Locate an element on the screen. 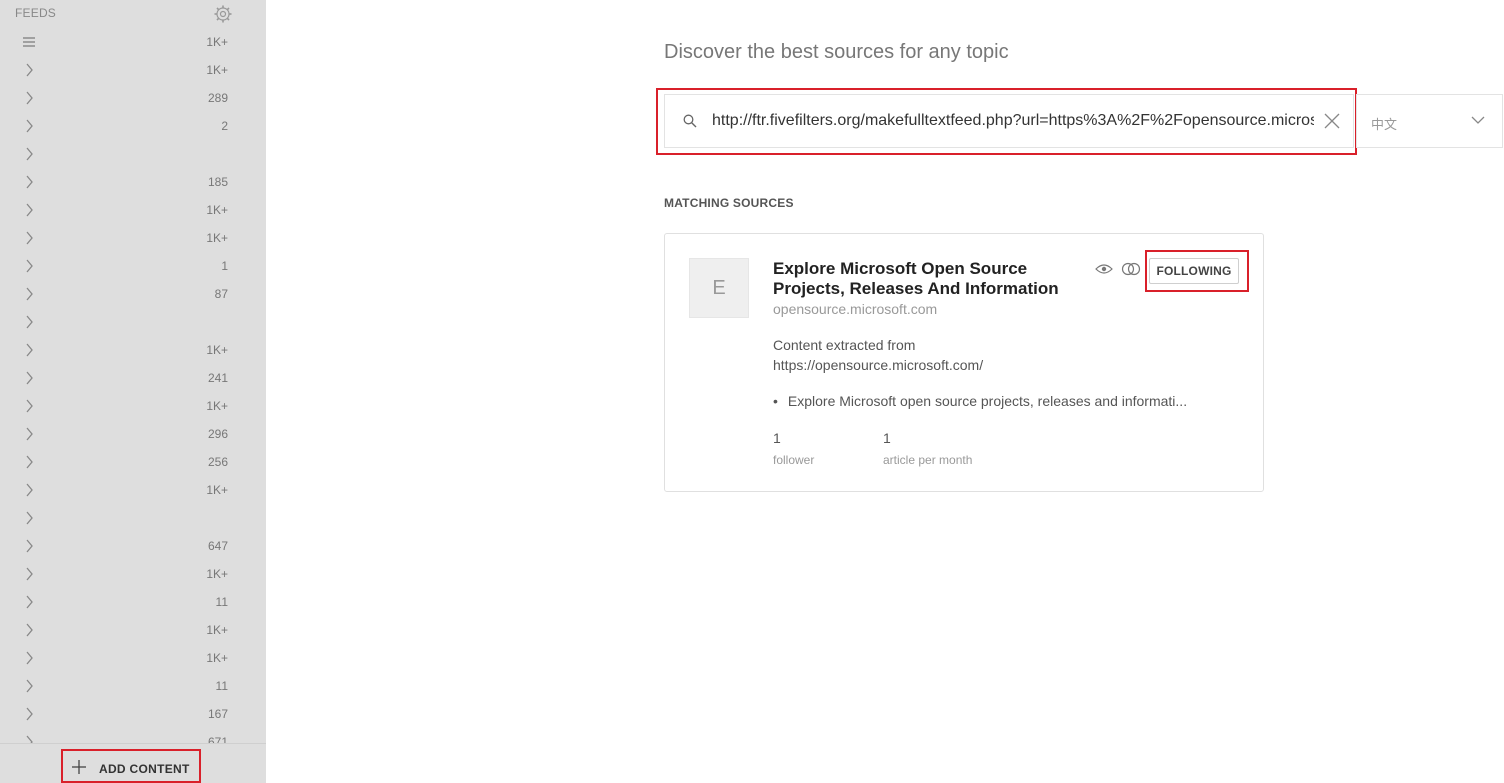  eye-icon is located at coordinates (1104, 269).